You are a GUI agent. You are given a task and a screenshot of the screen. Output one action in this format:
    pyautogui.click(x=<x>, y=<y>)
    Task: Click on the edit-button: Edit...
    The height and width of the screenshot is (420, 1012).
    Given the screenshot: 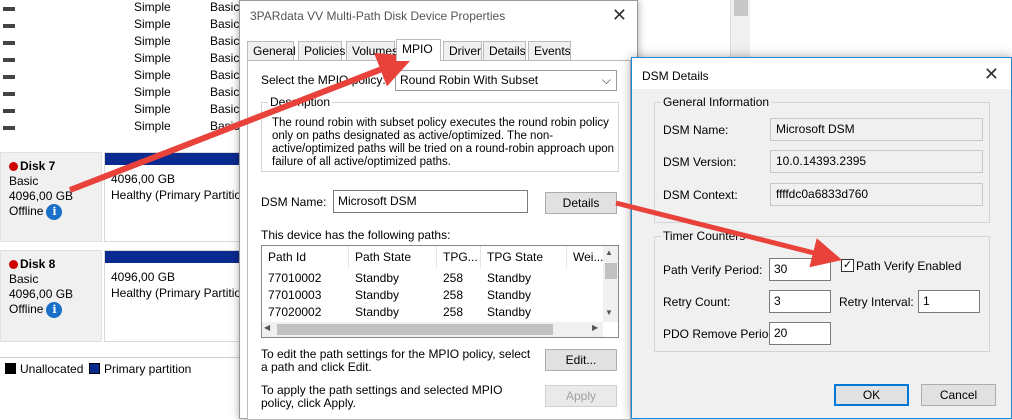 What is the action you would take?
    pyautogui.click(x=581, y=360)
    